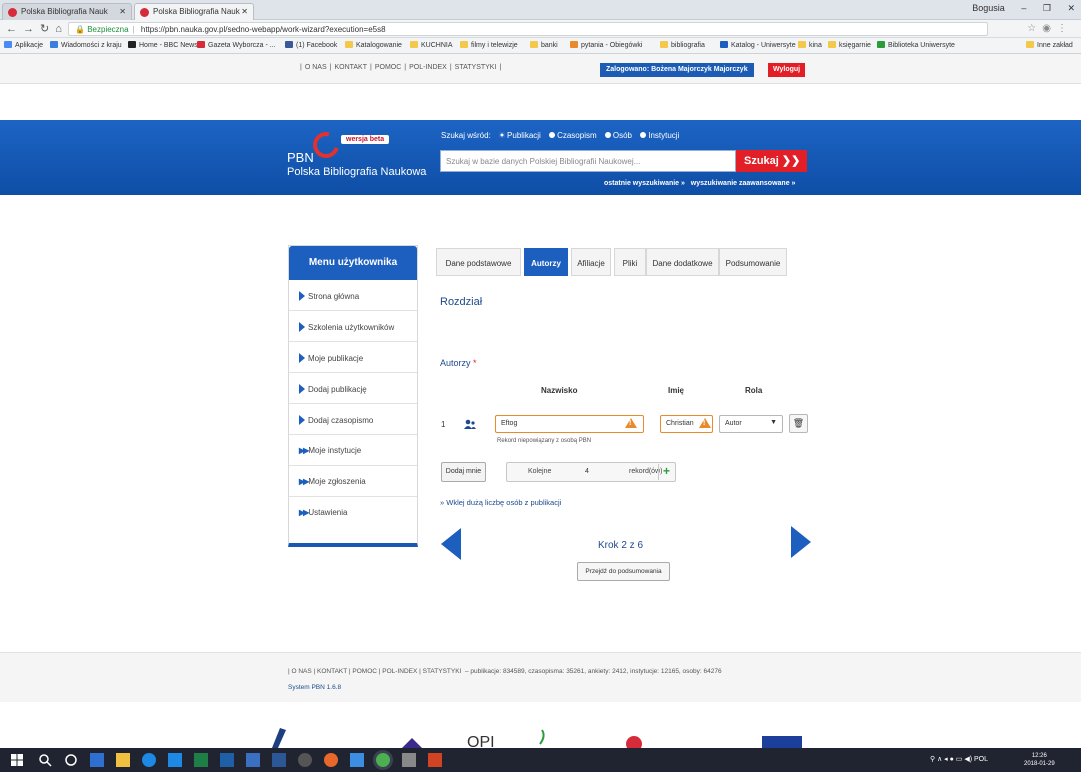 Image resolution: width=1081 pixels, height=772 pixels. What do you see at coordinates (546, 262) in the screenshot?
I see `tab-authors: Autorzy` at bounding box center [546, 262].